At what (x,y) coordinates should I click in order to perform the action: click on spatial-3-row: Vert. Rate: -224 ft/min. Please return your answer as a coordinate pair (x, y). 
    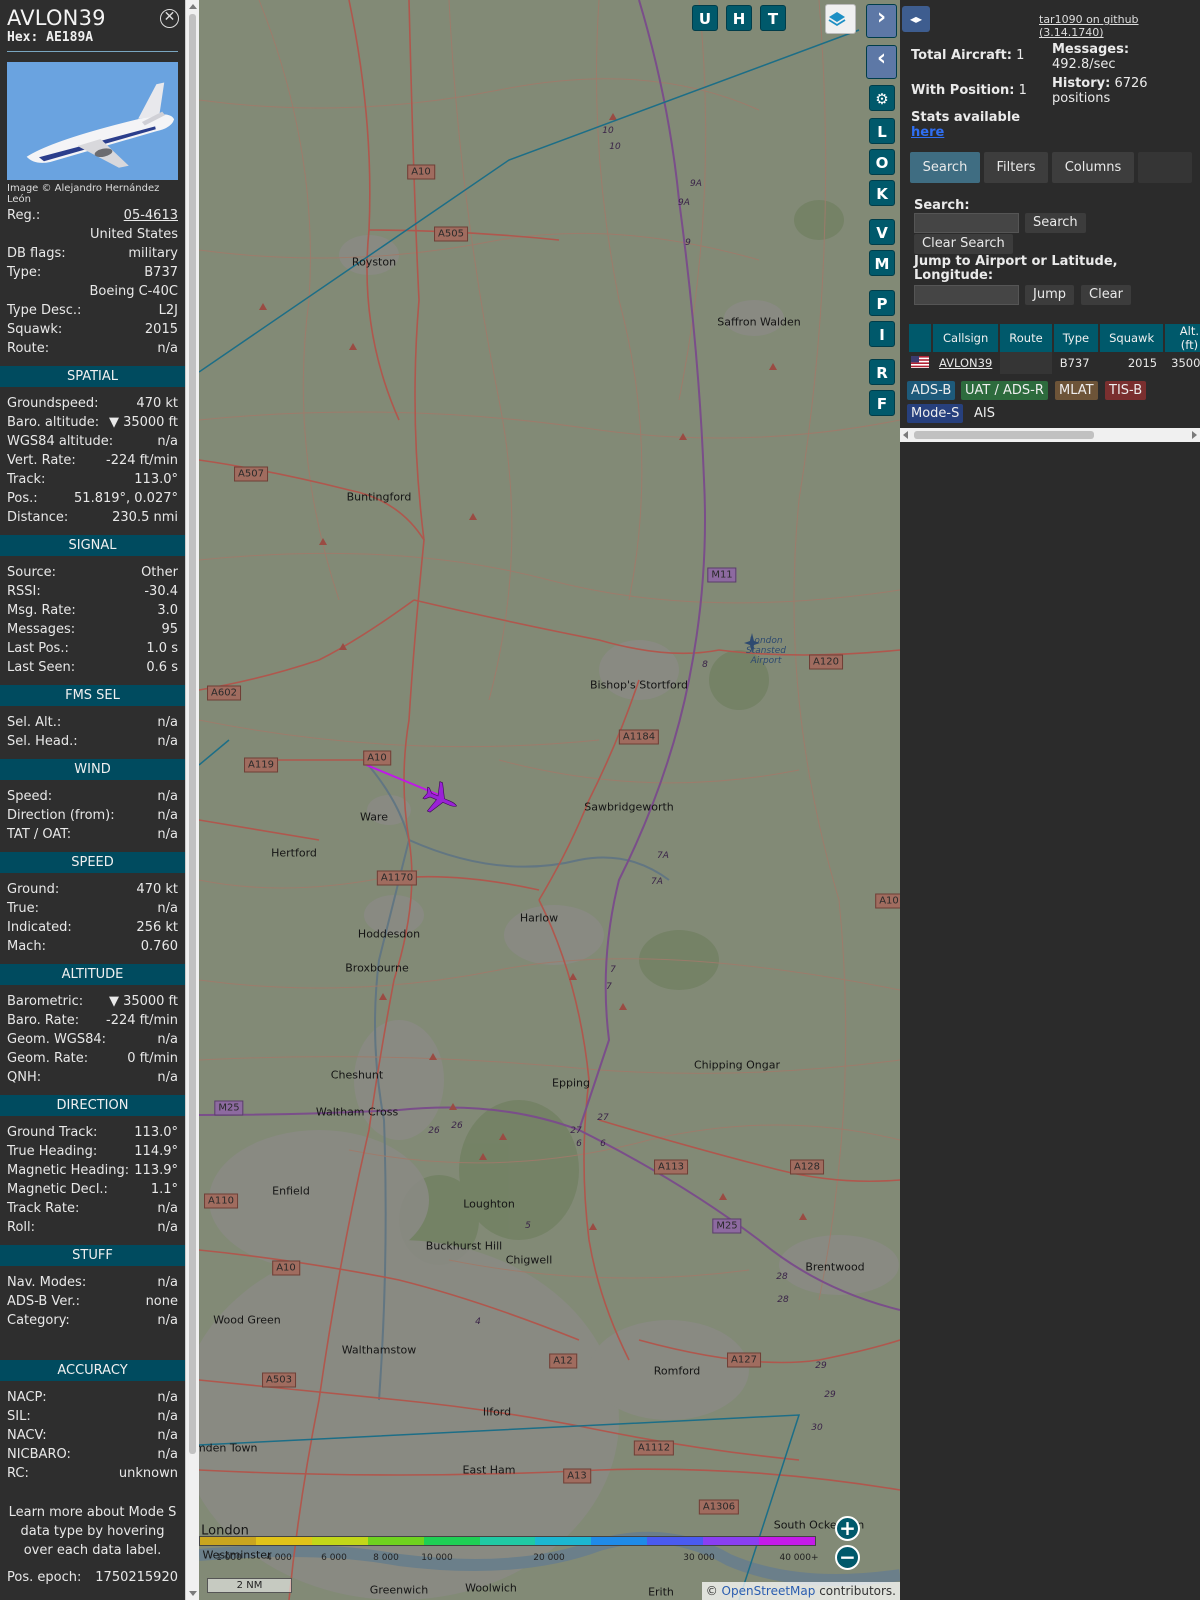
    Looking at the image, I should click on (92, 460).